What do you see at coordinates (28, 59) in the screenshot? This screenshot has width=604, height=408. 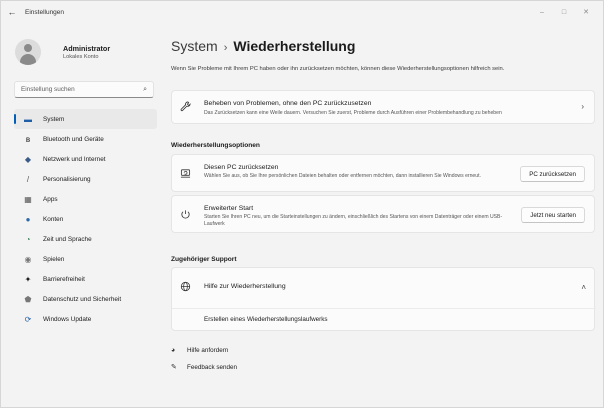 I see `avatar-body-icon` at bounding box center [28, 59].